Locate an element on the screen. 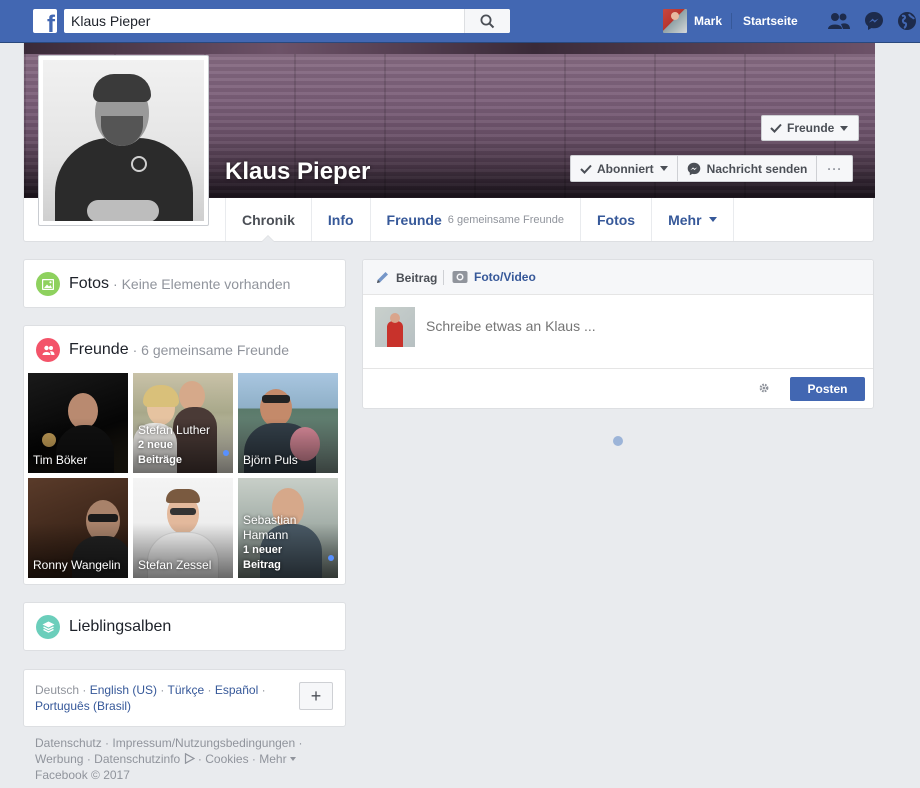  friend-name: Stefan Luther 2 neue Beiträge is located at coordinates (183, 445).